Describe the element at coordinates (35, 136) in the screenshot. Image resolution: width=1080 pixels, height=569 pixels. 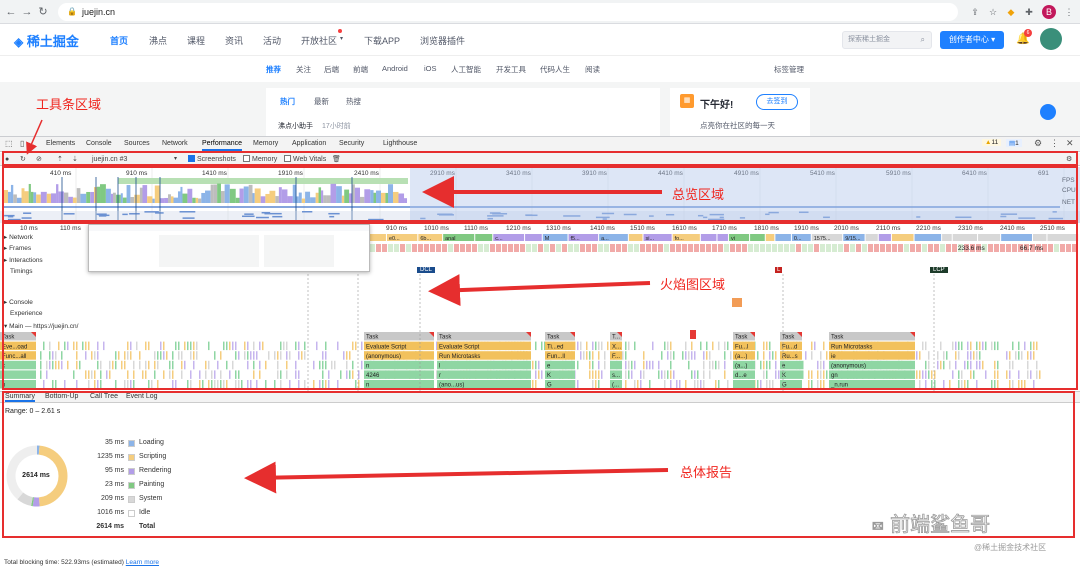
I see `toolbar-arrow` at that location.